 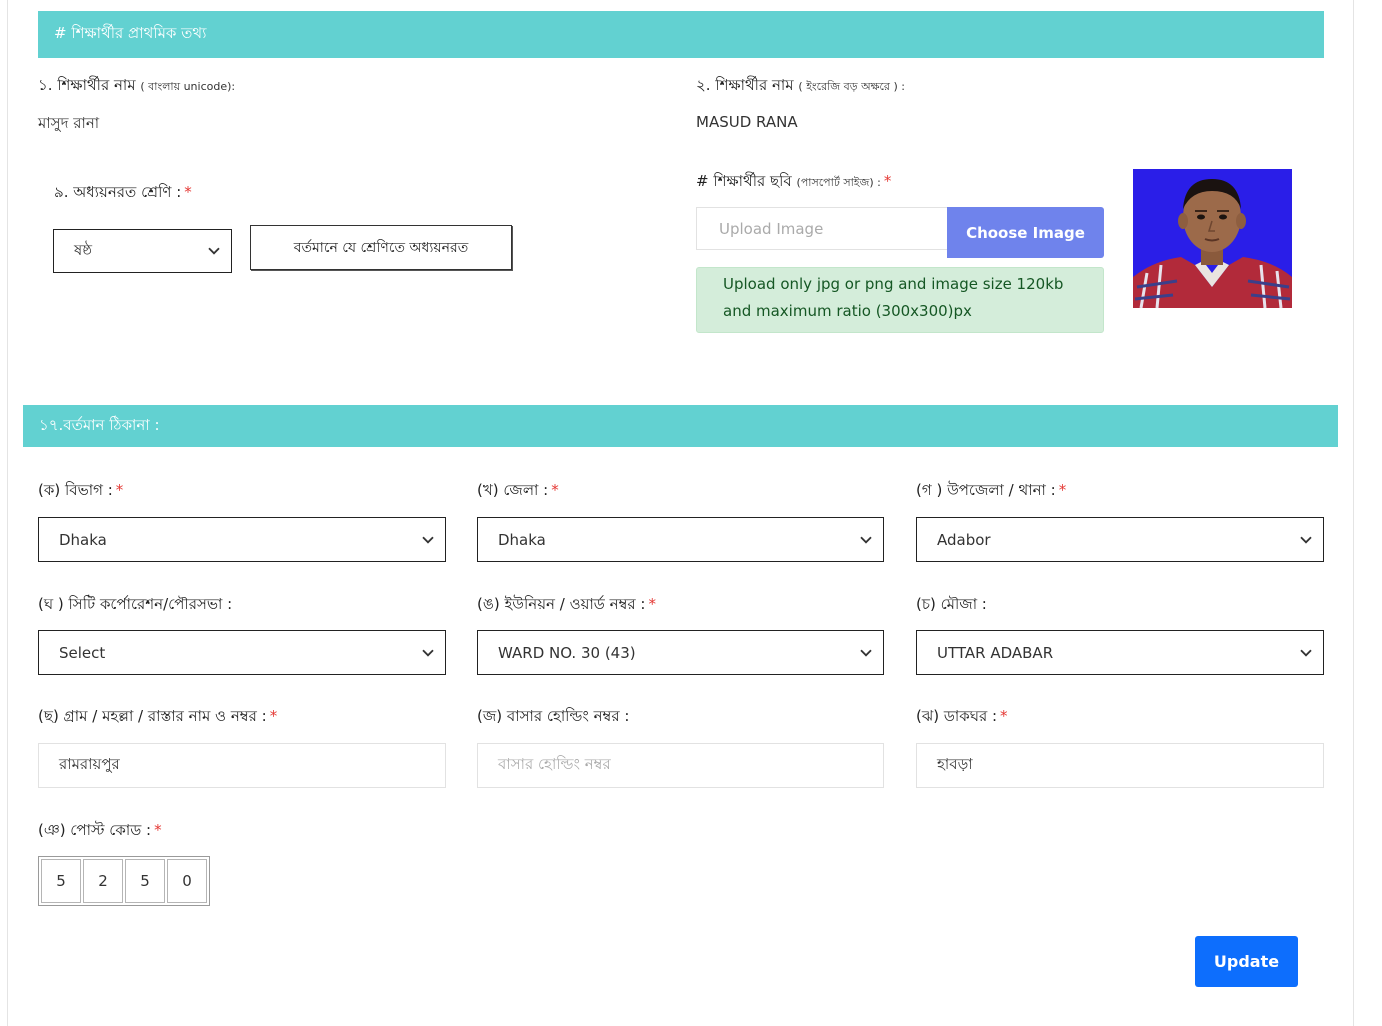 What do you see at coordinates (680, 765) in the screenshot?
I see `holding-input: বাসার হোল্ডিং নম্বর` at bounding box center [680, 765].